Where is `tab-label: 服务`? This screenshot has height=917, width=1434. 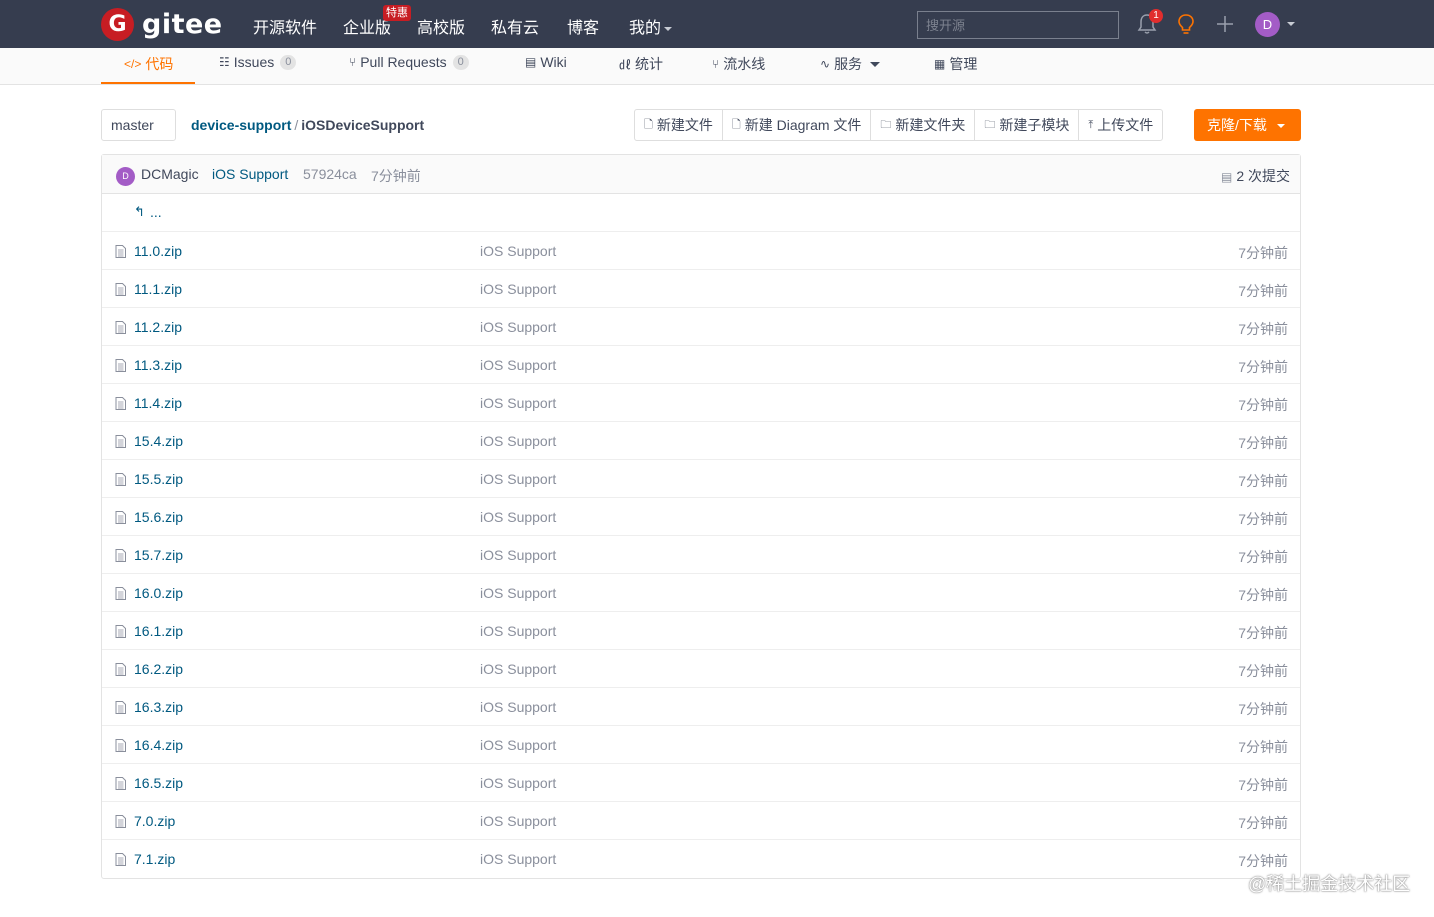 tab-label: 服务 is located at coordinates (848, 64).